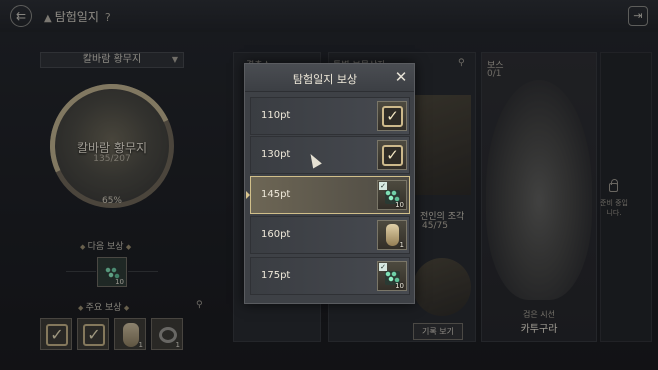  I want to click on reward-points: 130pt, so click(276, 154).